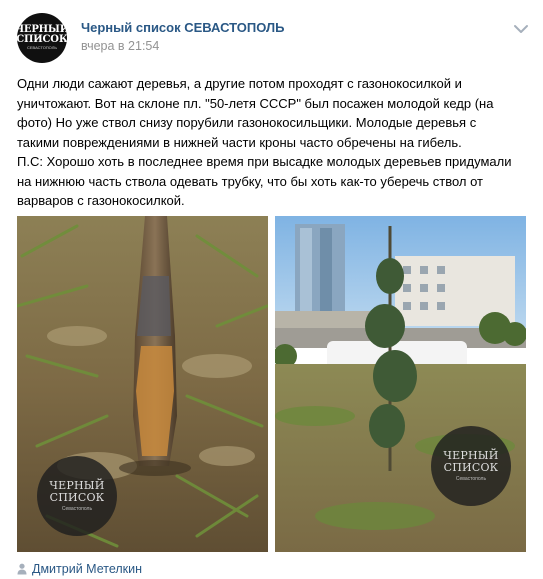  Describe the element at coordinates (87, 569) in the screenshot. I see `signer-name: Дмитрий Метелкин` at that location.